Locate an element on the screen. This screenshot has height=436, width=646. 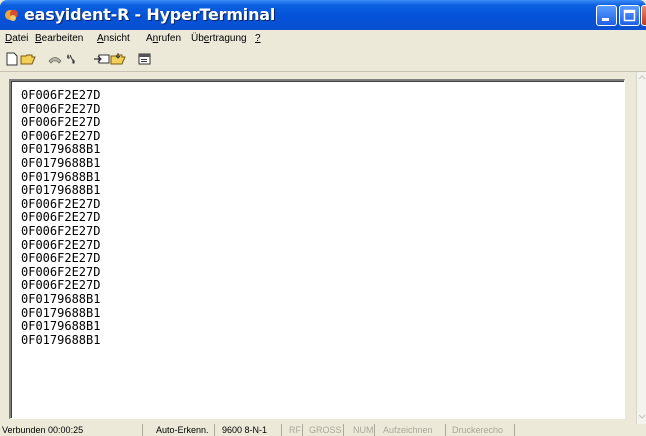
menu-ansicht: Ansicht is located at coordinates (113, 38).